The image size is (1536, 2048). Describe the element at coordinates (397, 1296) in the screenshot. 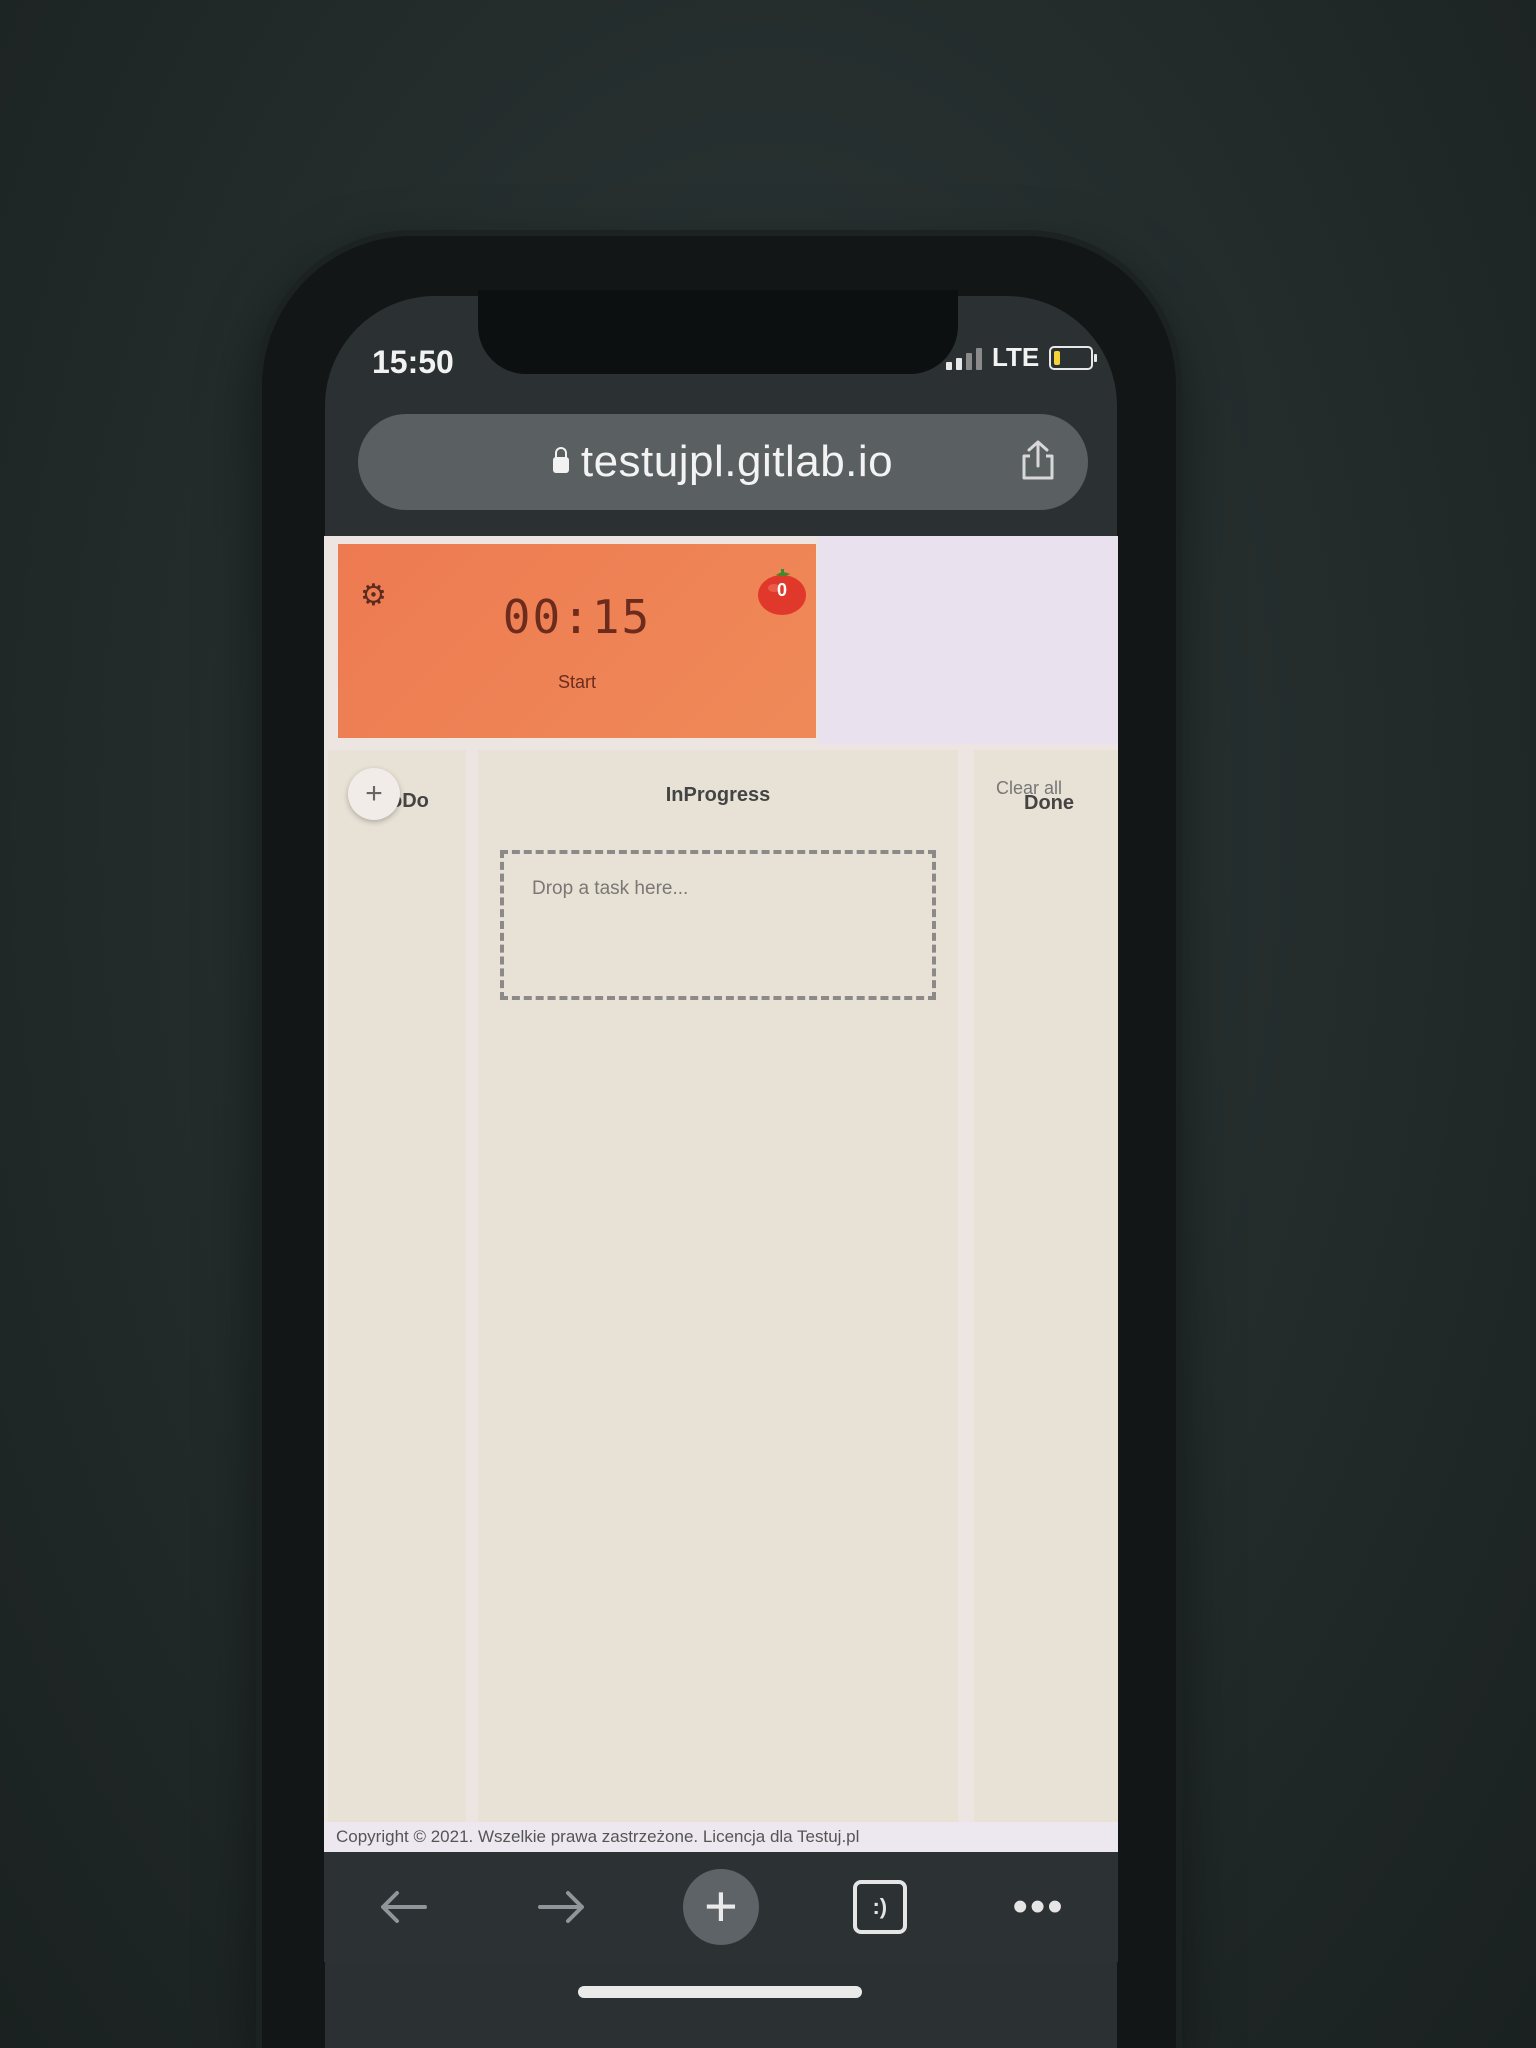

I see `column-todo: oDo +` at that location.